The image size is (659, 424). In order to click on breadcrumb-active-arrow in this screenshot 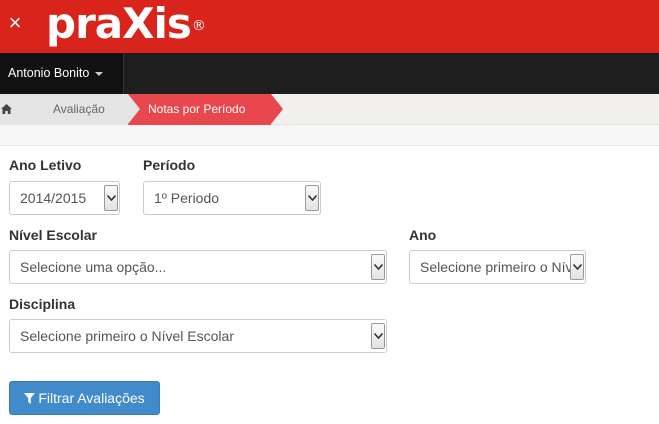, I will do `click(277, 109)`.